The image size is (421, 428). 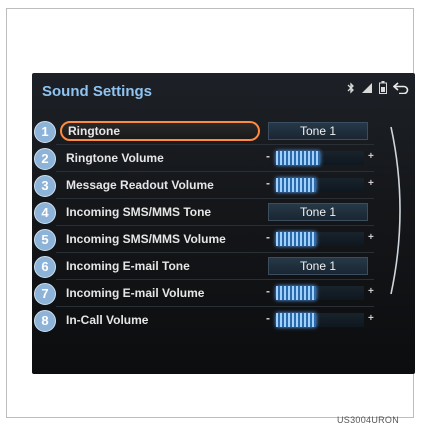 What do you see at coordinates (398, 210) in the screenshot?
I see `scroll-indicator` at bounding box center [398, 210].